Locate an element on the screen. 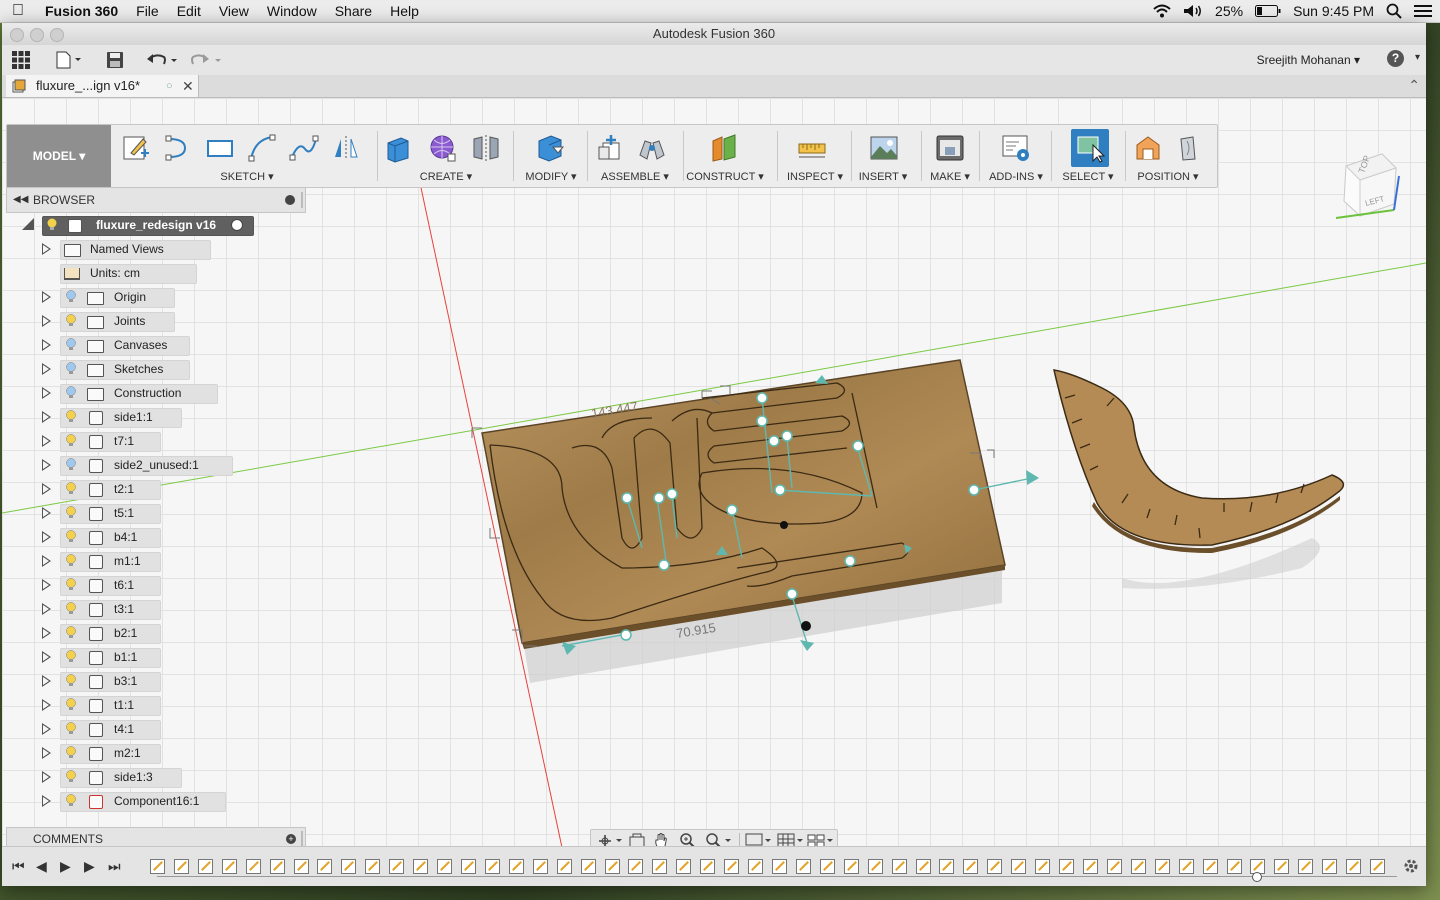 Image resolution: width=1440 pixels, height=900 pixels. browser-row: Named Views is located at coordinates (152, 250).